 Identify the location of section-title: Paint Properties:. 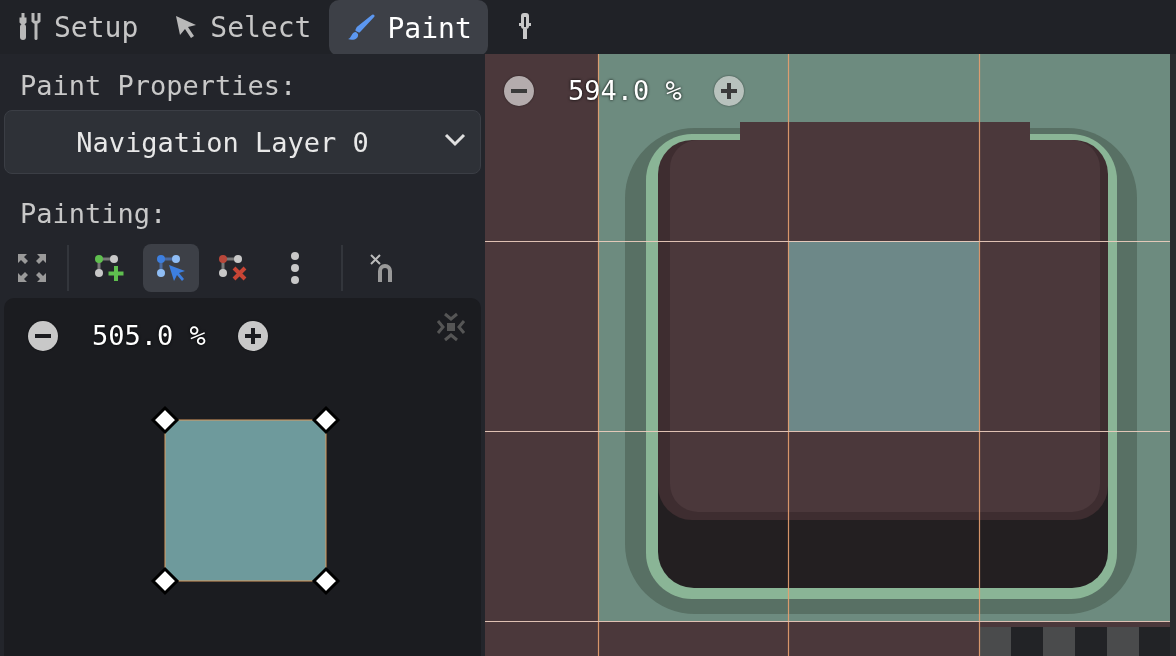
(158, 86).